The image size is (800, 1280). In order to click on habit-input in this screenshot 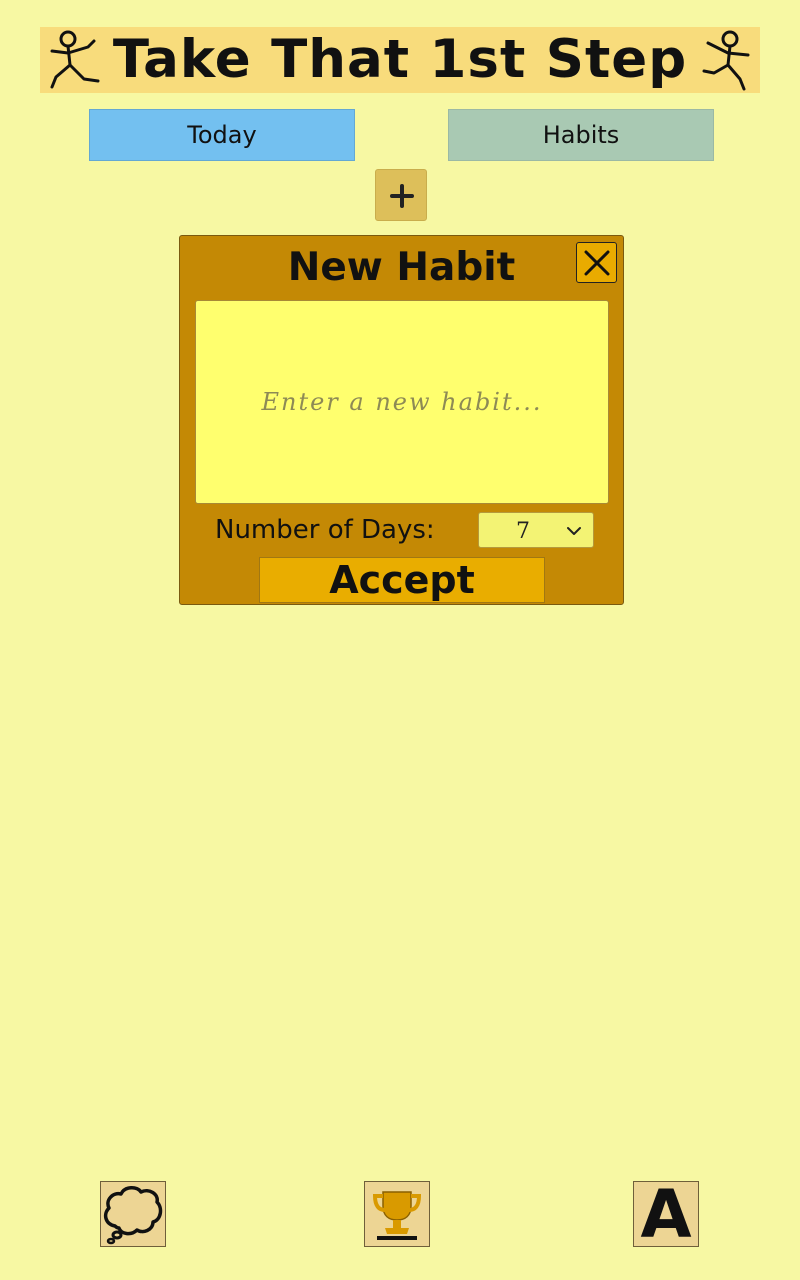, I will do `click(402, 402)`.